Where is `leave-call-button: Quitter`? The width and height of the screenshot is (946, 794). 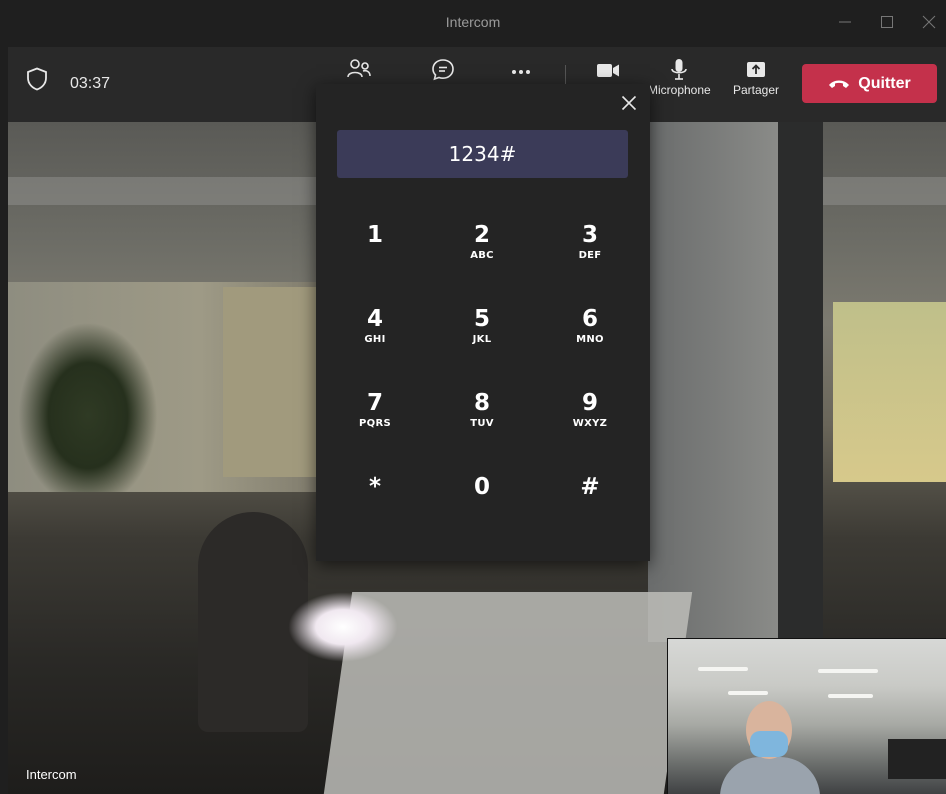 leave-call-button: Quitter is located at coordinates (869, 83).